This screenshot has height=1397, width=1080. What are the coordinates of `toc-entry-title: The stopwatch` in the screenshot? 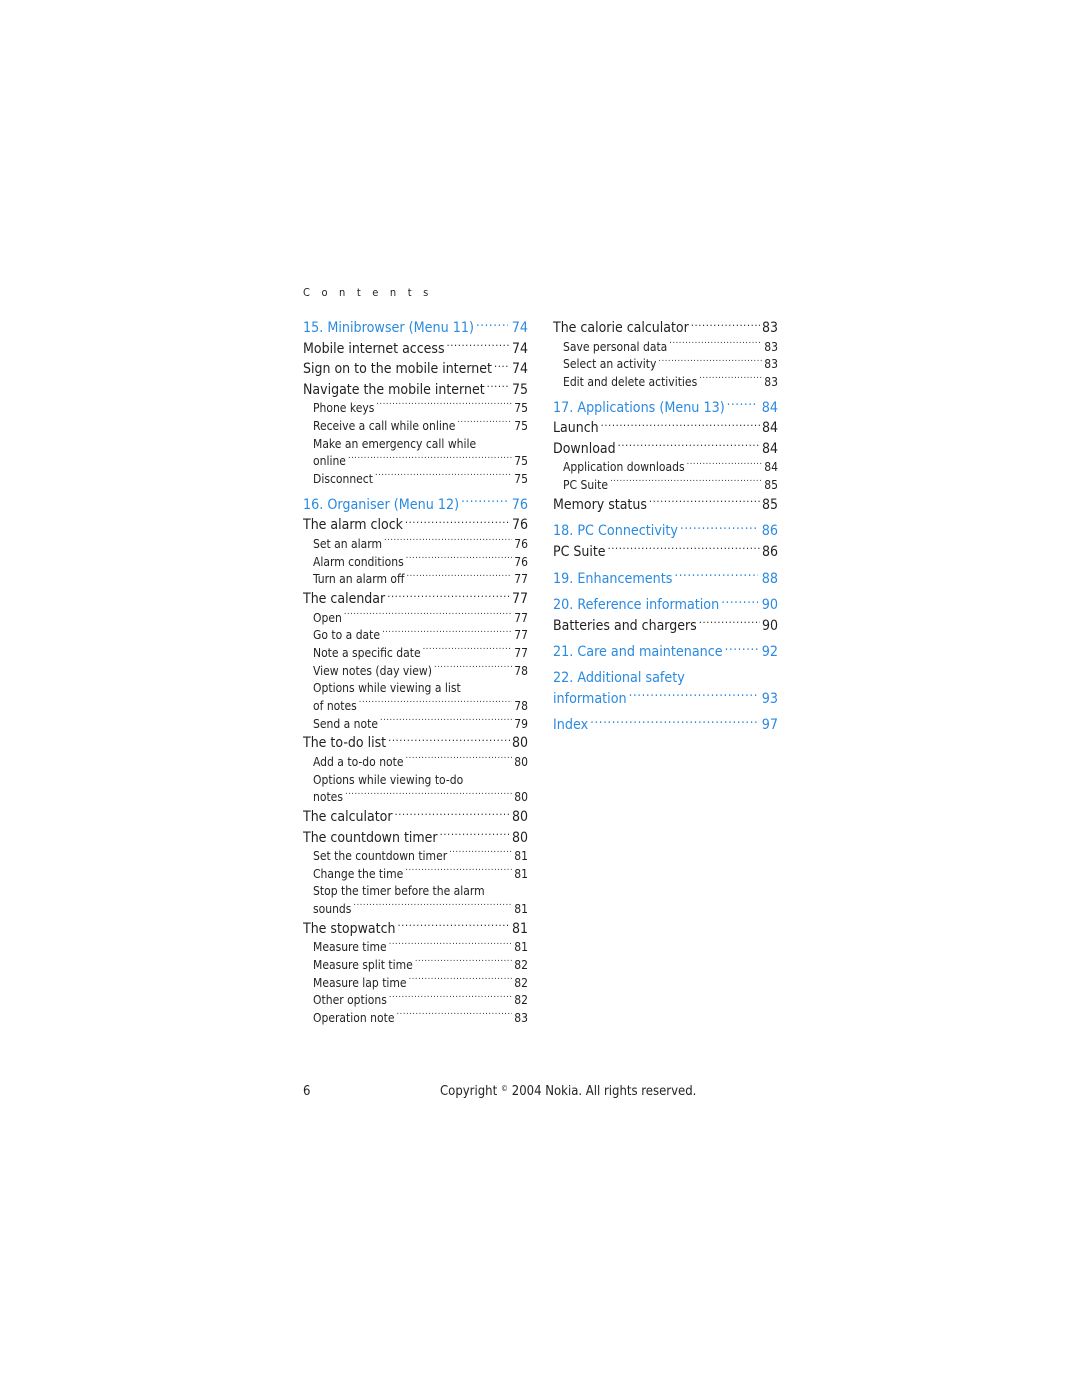 It's located at (349, 928).